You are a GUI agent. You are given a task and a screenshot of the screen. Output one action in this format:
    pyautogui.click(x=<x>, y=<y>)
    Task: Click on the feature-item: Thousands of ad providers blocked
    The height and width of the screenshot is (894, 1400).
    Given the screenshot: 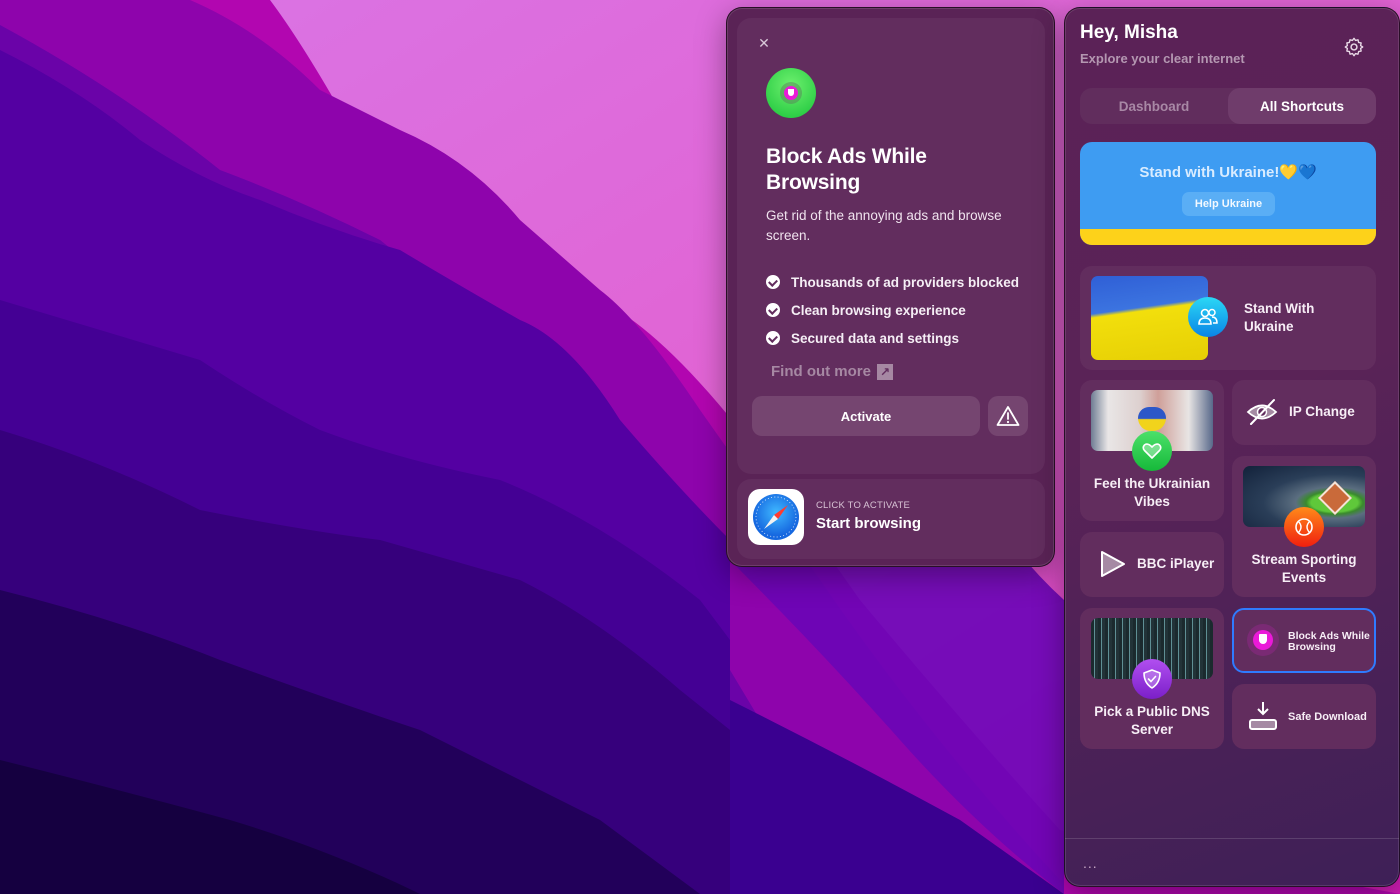 What is the action you would take?
    pyautogui.click(x=892, y=282)
    